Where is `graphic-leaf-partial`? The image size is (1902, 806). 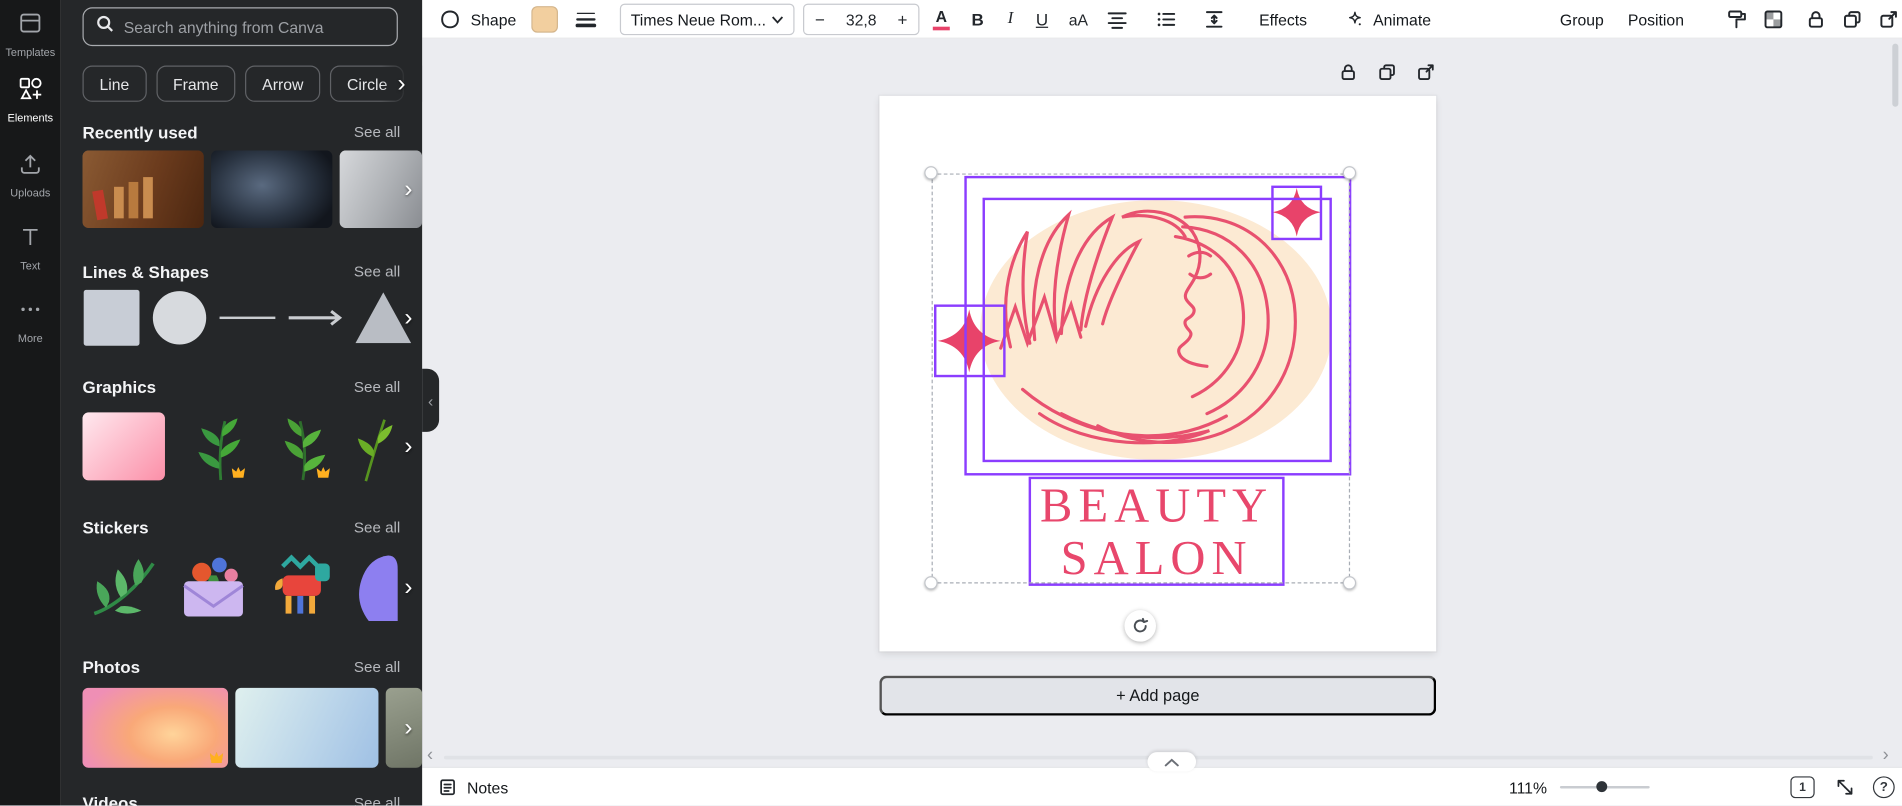
graphic-leaf-partial is located at coordinates (370, 446).